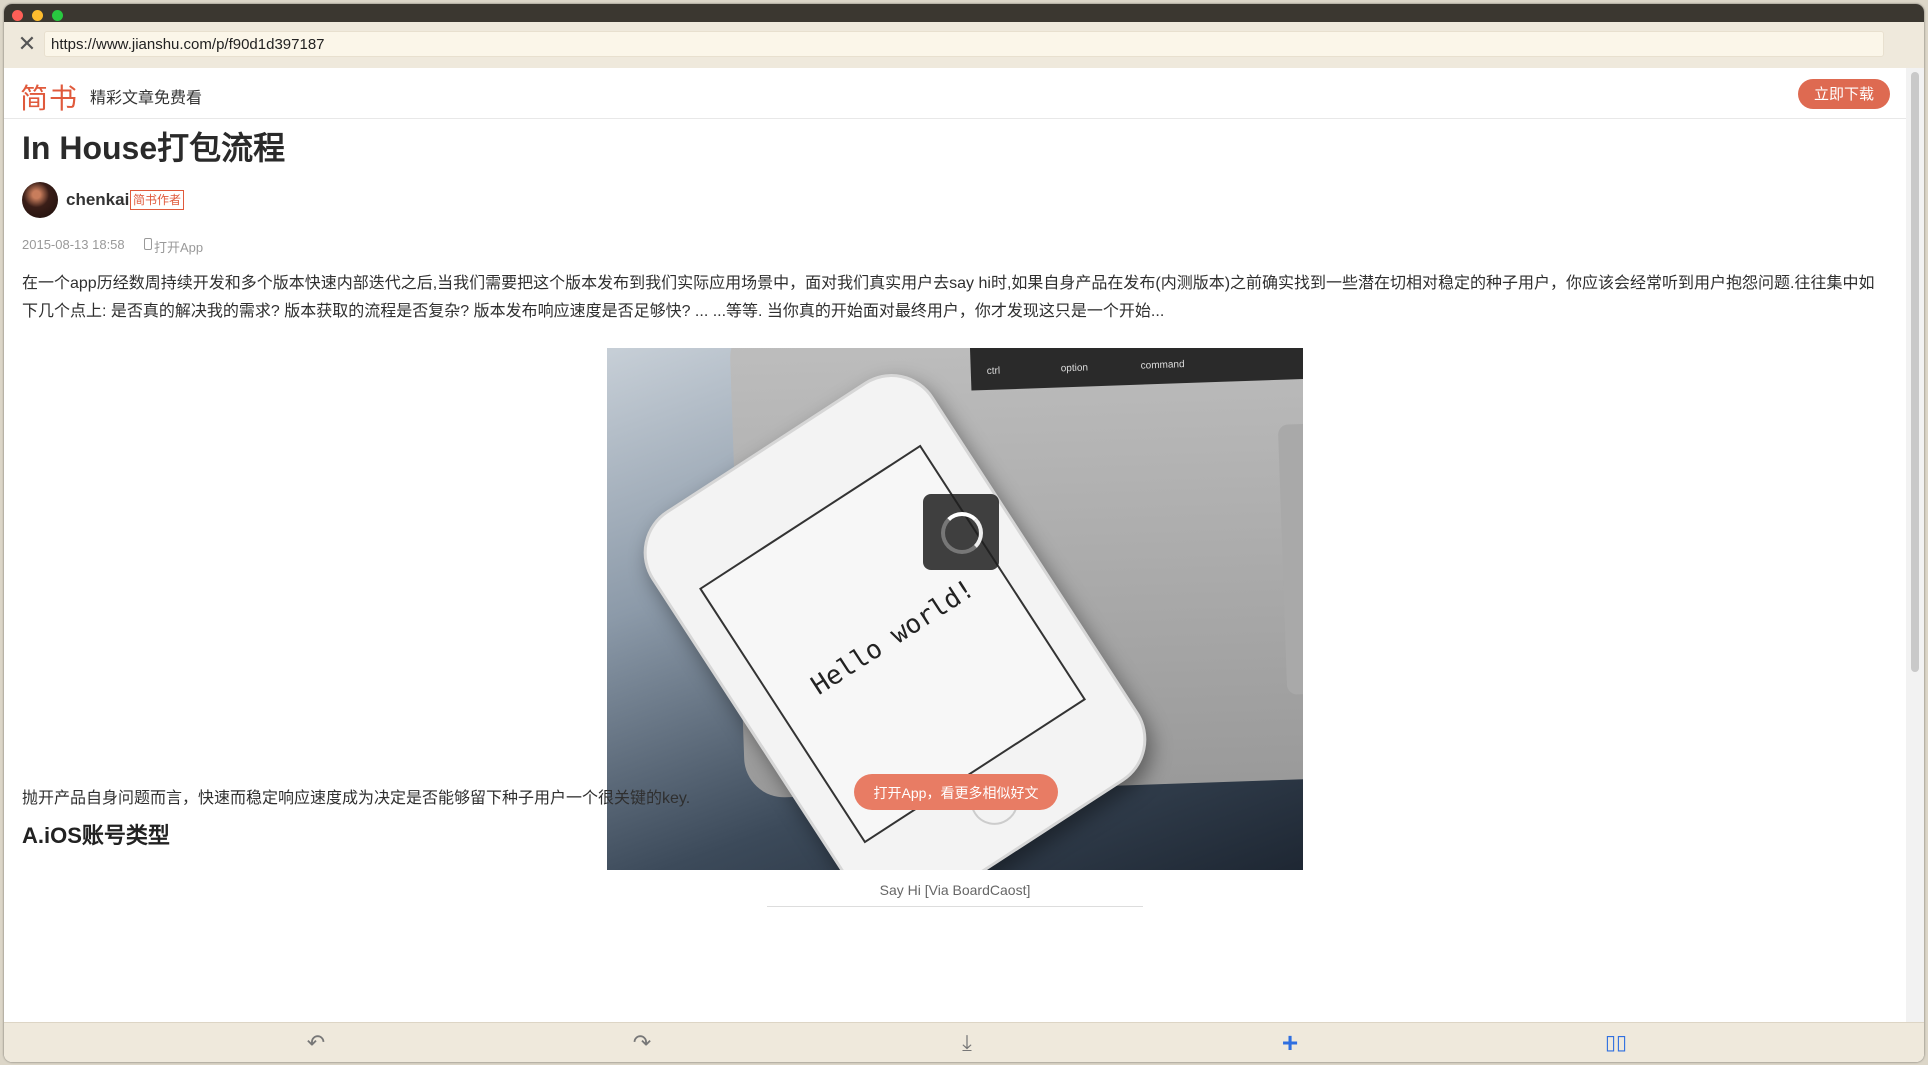 The height and width of the screenshot is (1065, 1928). What do you see at coordinates (955, 200) in the screenshot?
I see `author-row: chenkai 简书作者` at bounding box center [955, 200].